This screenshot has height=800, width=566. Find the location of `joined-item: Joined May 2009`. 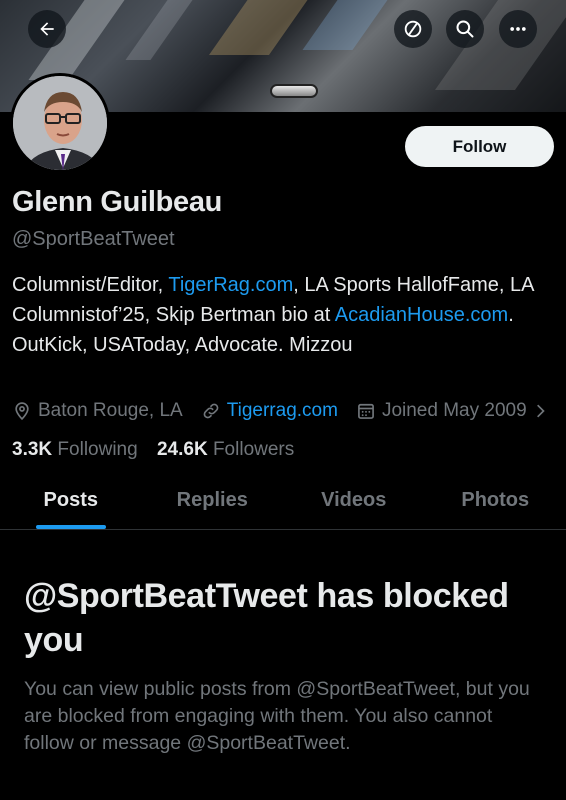

joined-item: Joined May 2009 is located at coordinates (452, 411).